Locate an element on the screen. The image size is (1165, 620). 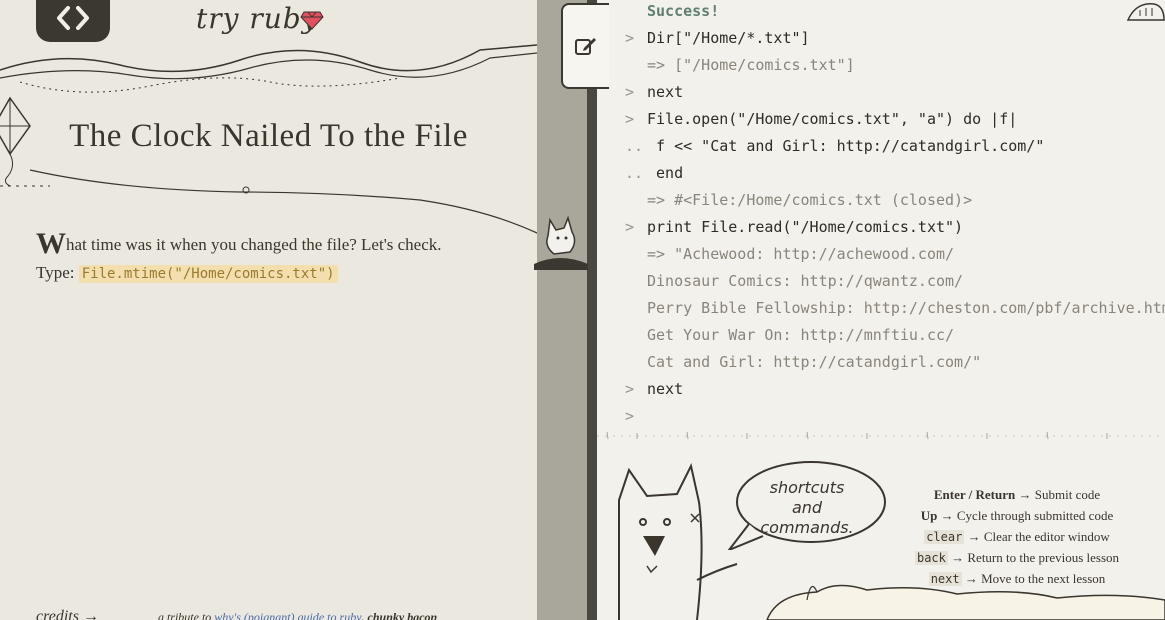
dropcap: W is located at coordinates (51, 243).